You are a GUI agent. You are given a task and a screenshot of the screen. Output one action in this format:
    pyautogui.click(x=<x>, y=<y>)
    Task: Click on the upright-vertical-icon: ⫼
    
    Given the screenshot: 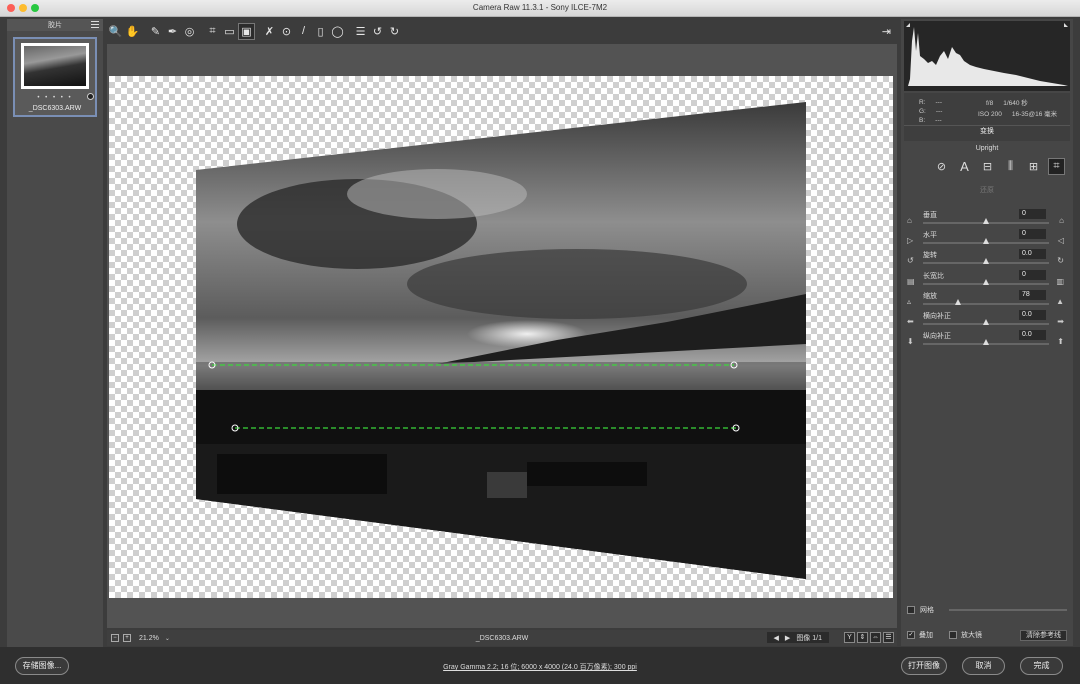 What is the action you would take?
    pyautogui.click(x=1010, y=166)
    